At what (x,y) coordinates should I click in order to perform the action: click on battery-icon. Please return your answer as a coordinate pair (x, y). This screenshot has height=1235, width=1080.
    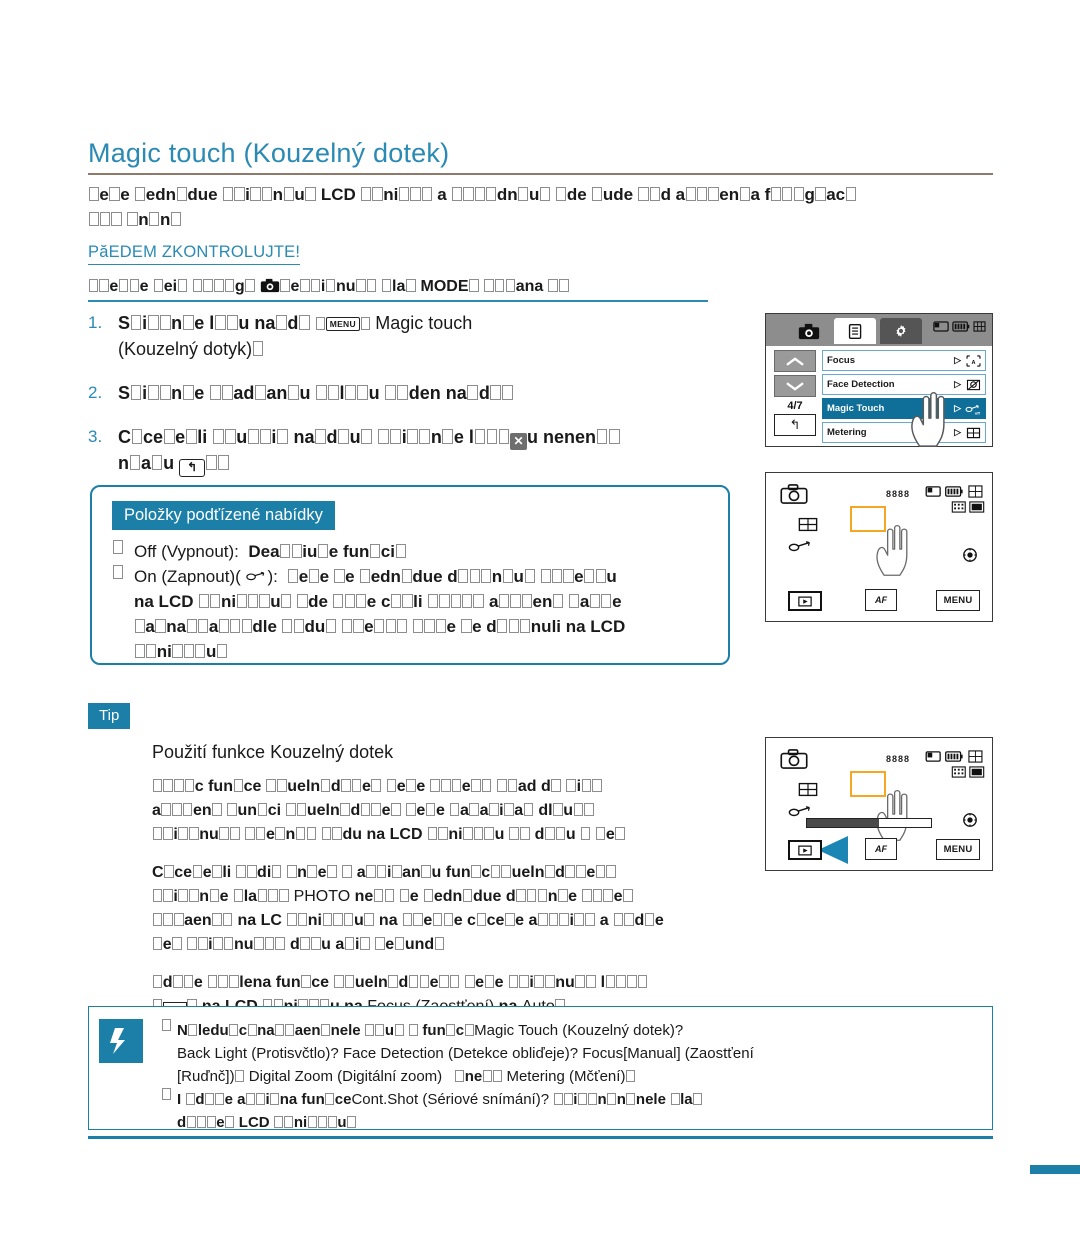
    Looking at the image, I should click on (961, 326).